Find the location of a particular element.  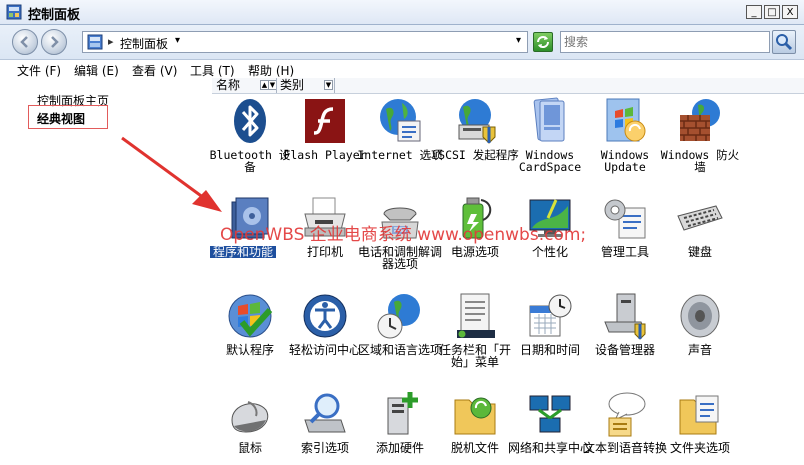

text-to-speech-icon is located at coordinates (627, 414).